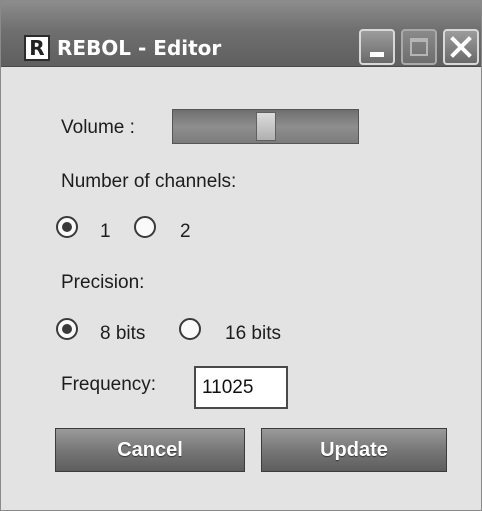 This screenshot has width=482, height=511. Describe the element at coordinates (67, 329) in the screenshot. I see `precision-radio-8-bits` at that location.